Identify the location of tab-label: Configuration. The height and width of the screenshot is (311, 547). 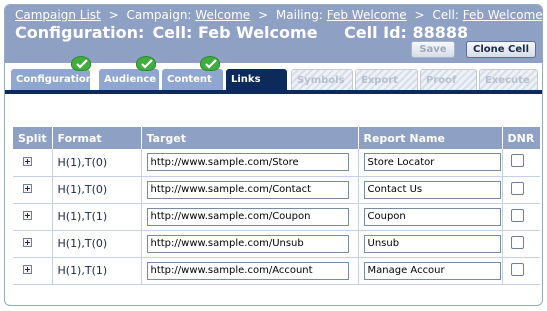
(54, 79).